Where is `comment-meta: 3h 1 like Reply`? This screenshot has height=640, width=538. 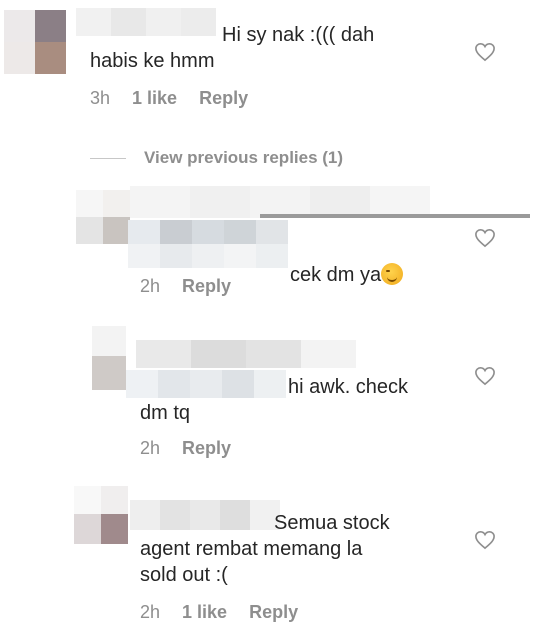
comment-meta: 3h 1 like Reply is located at coordinates (169, 98).